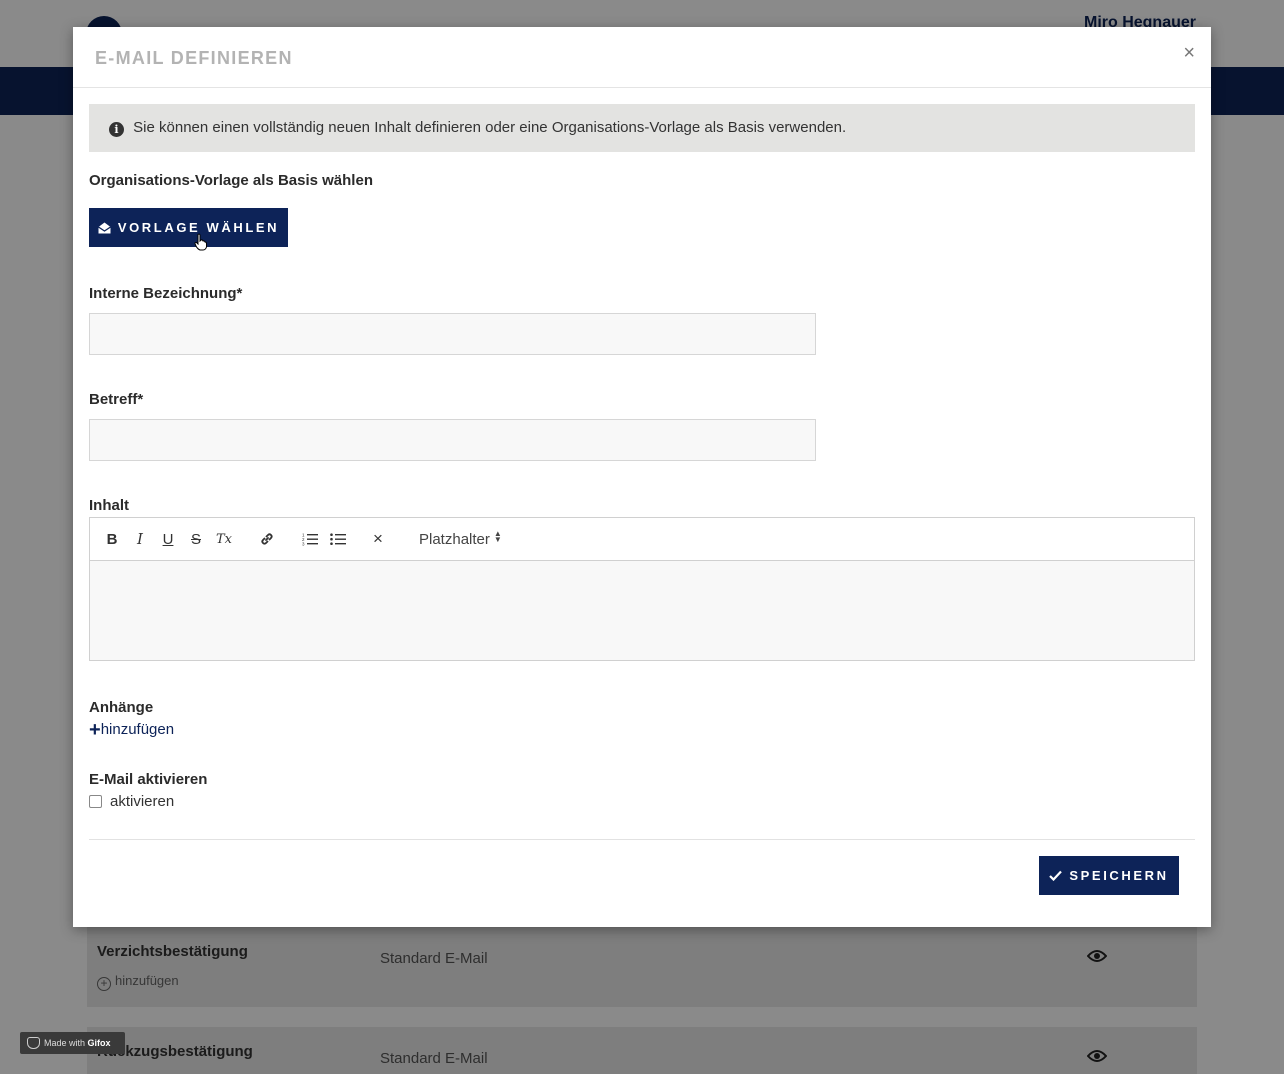 This screenshot has height=1074, width=1284. Describe the element at coordinates (642, 610) in the screenshot. I see `editor-body` at that location.